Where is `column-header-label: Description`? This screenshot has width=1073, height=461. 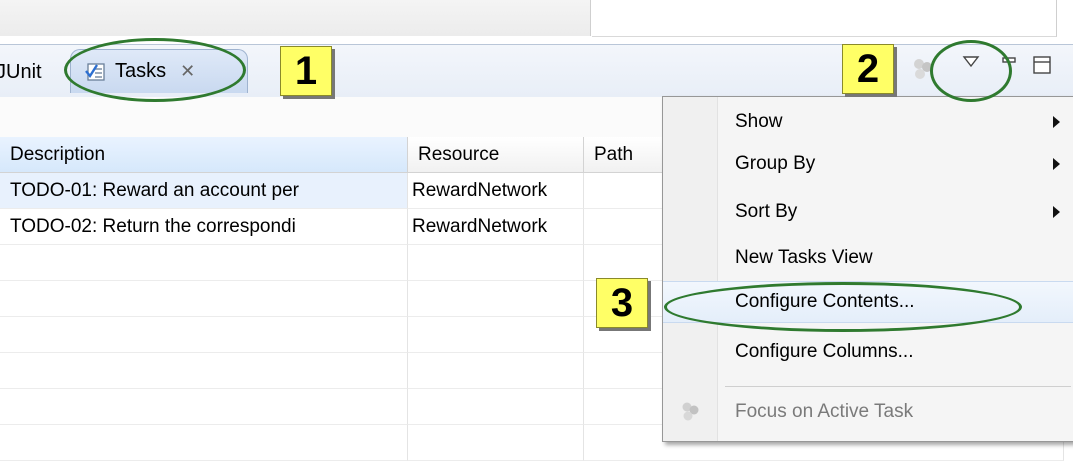 column-header-label: Description is located at coordinates (58, 154).